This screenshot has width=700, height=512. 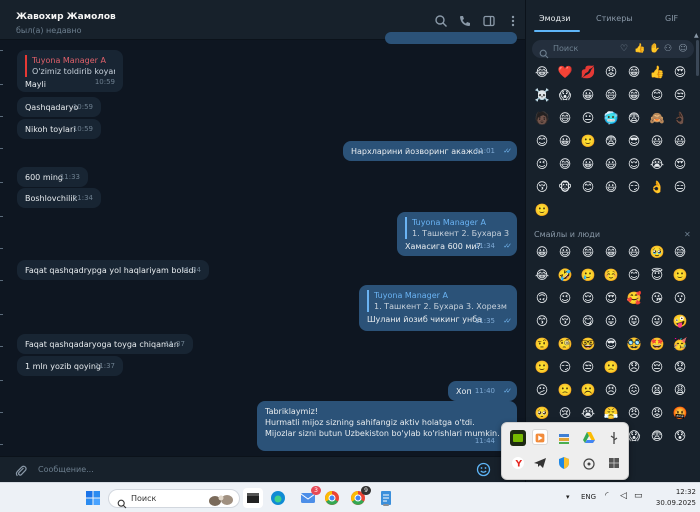 I want to click on tab-emoji: Эмодзи, so click(x=555, y=18).